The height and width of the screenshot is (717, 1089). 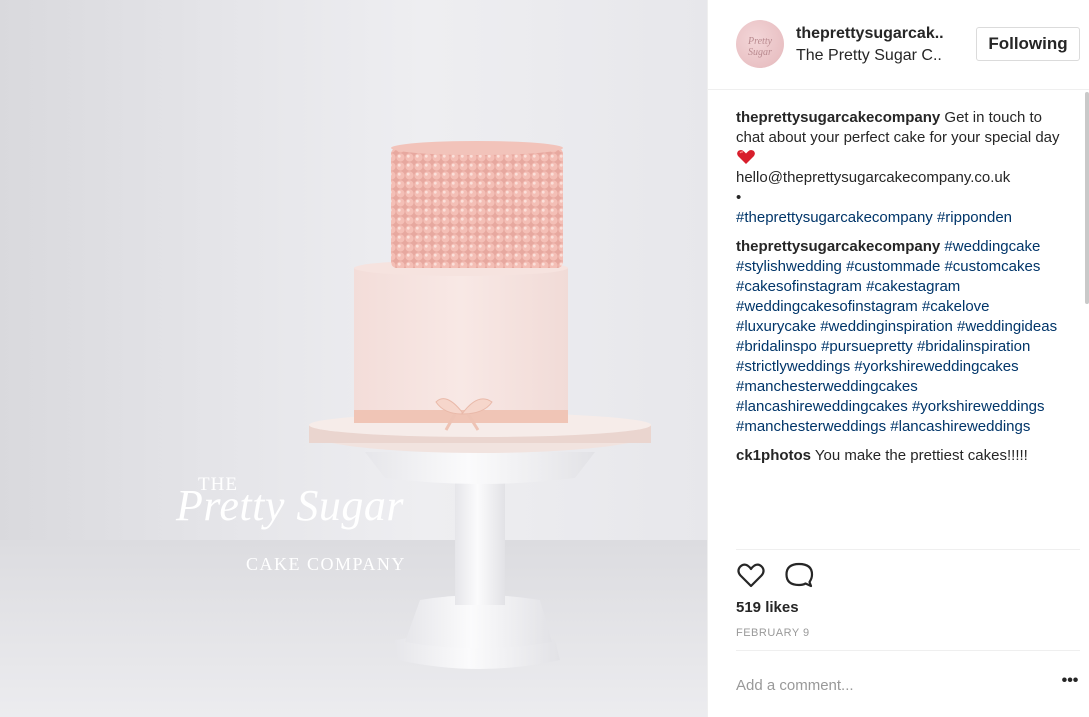 I want to click on hashtag-link: #weddingcakesofinstagram, so click(x=827, y=306).